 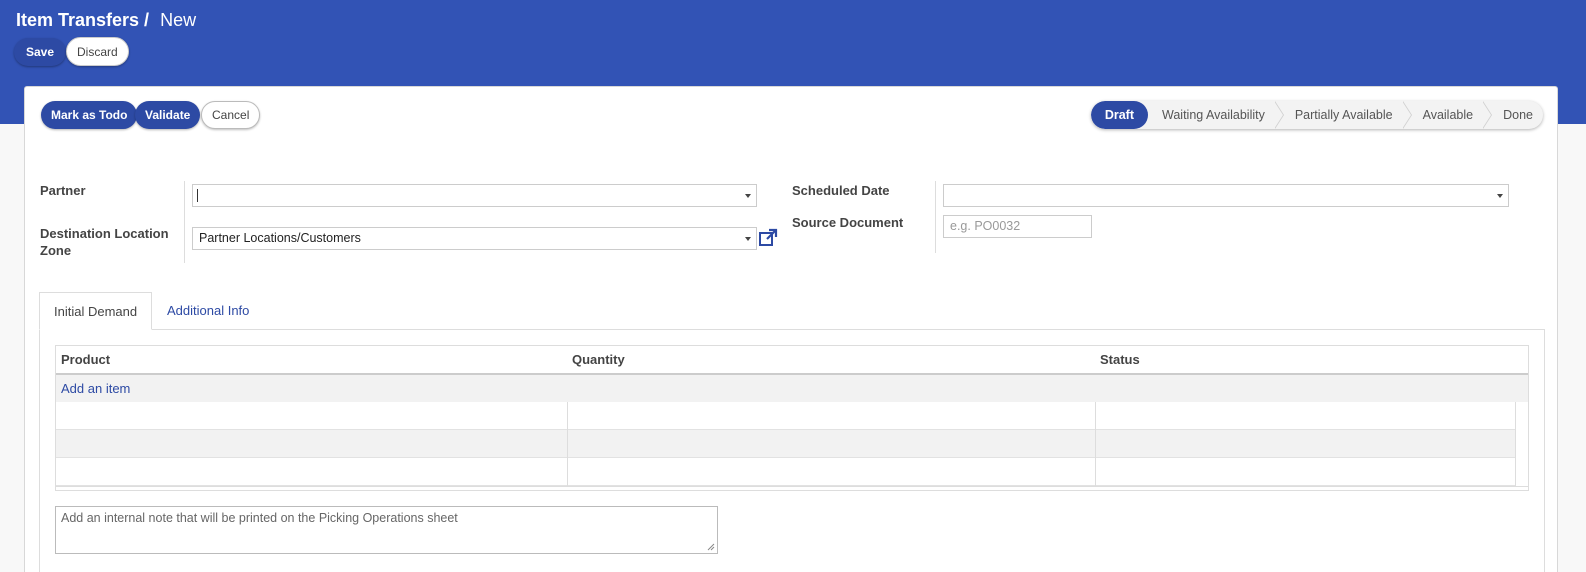 What do you see at coordinates (841, 190) in the screenshot?
I see `scheduled-date-label: Scheduled Date` at bounding box center [841, 190].